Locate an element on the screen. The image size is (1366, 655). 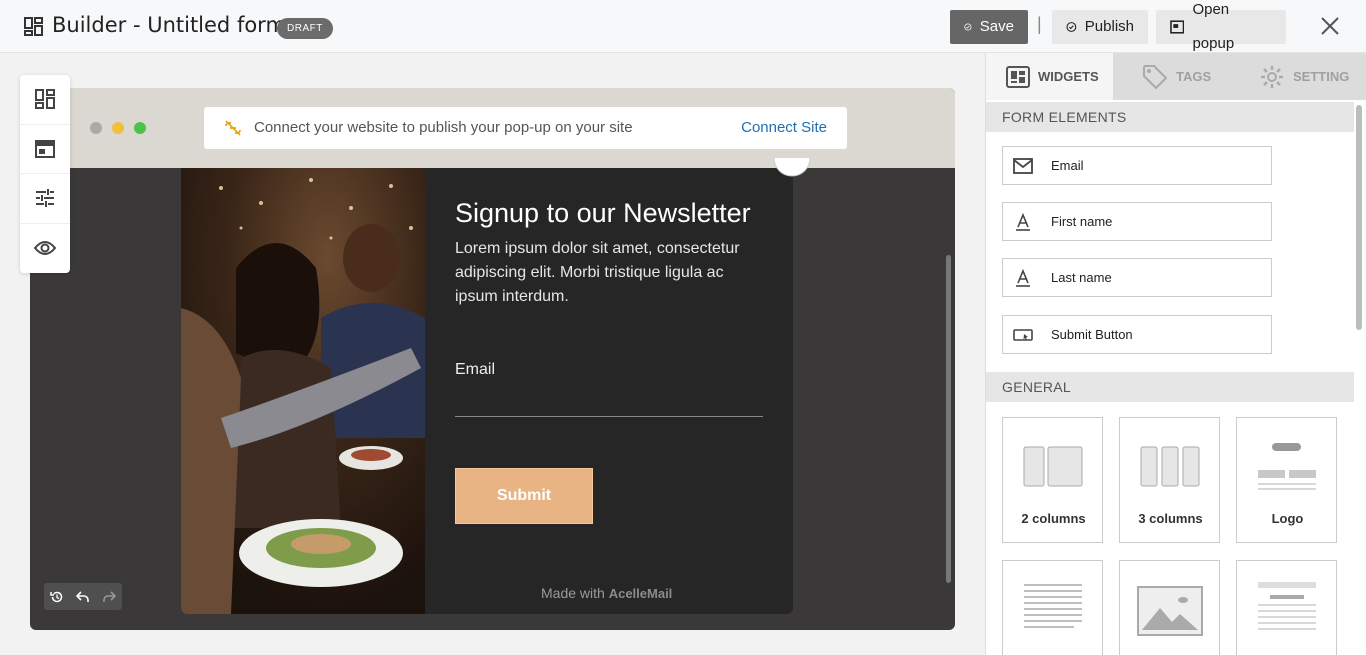
web-layout-icon is located at coordinates (45, 148).